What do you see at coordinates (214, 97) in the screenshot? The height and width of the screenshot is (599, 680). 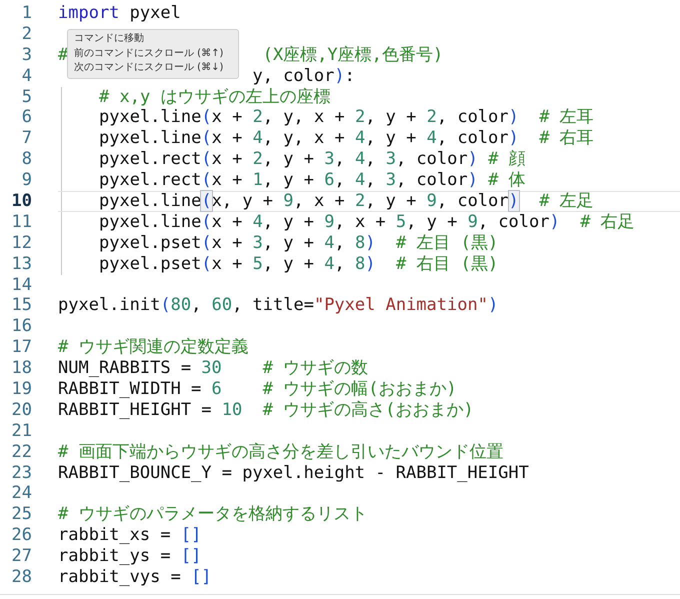 I see `code-line: # x,y はウサギの左上の座標` at bounding box center [214, 97].